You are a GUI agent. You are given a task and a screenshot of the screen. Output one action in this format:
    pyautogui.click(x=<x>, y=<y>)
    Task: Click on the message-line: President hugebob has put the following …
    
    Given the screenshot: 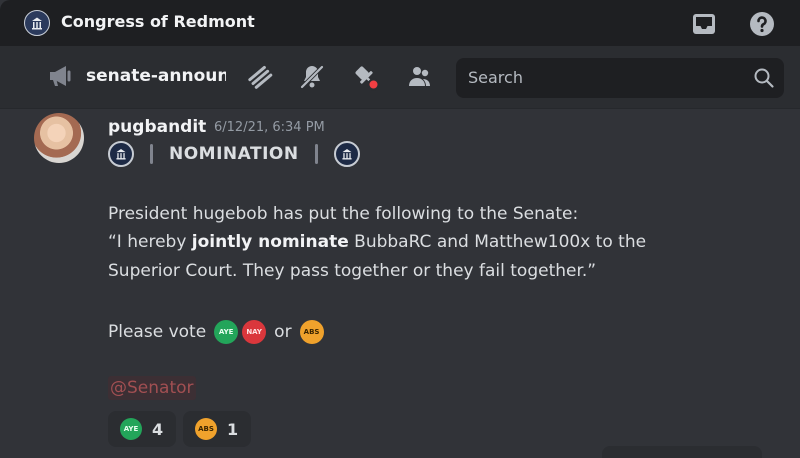 What is the action you would take?
    pyautogui.click(x=343, y=214)
    